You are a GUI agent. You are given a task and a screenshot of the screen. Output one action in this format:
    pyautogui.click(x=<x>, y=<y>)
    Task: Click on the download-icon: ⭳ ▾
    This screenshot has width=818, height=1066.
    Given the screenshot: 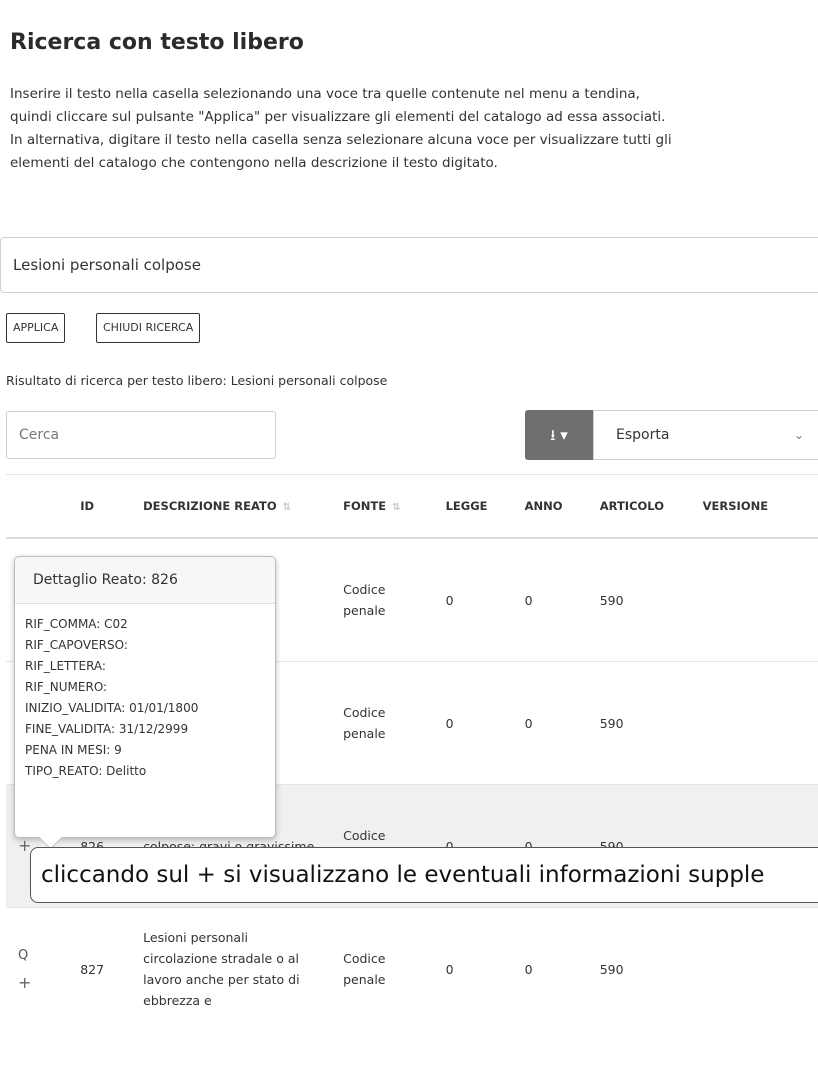 What is the action you would take?
    pyautogui.click(x=559, y=435)
    